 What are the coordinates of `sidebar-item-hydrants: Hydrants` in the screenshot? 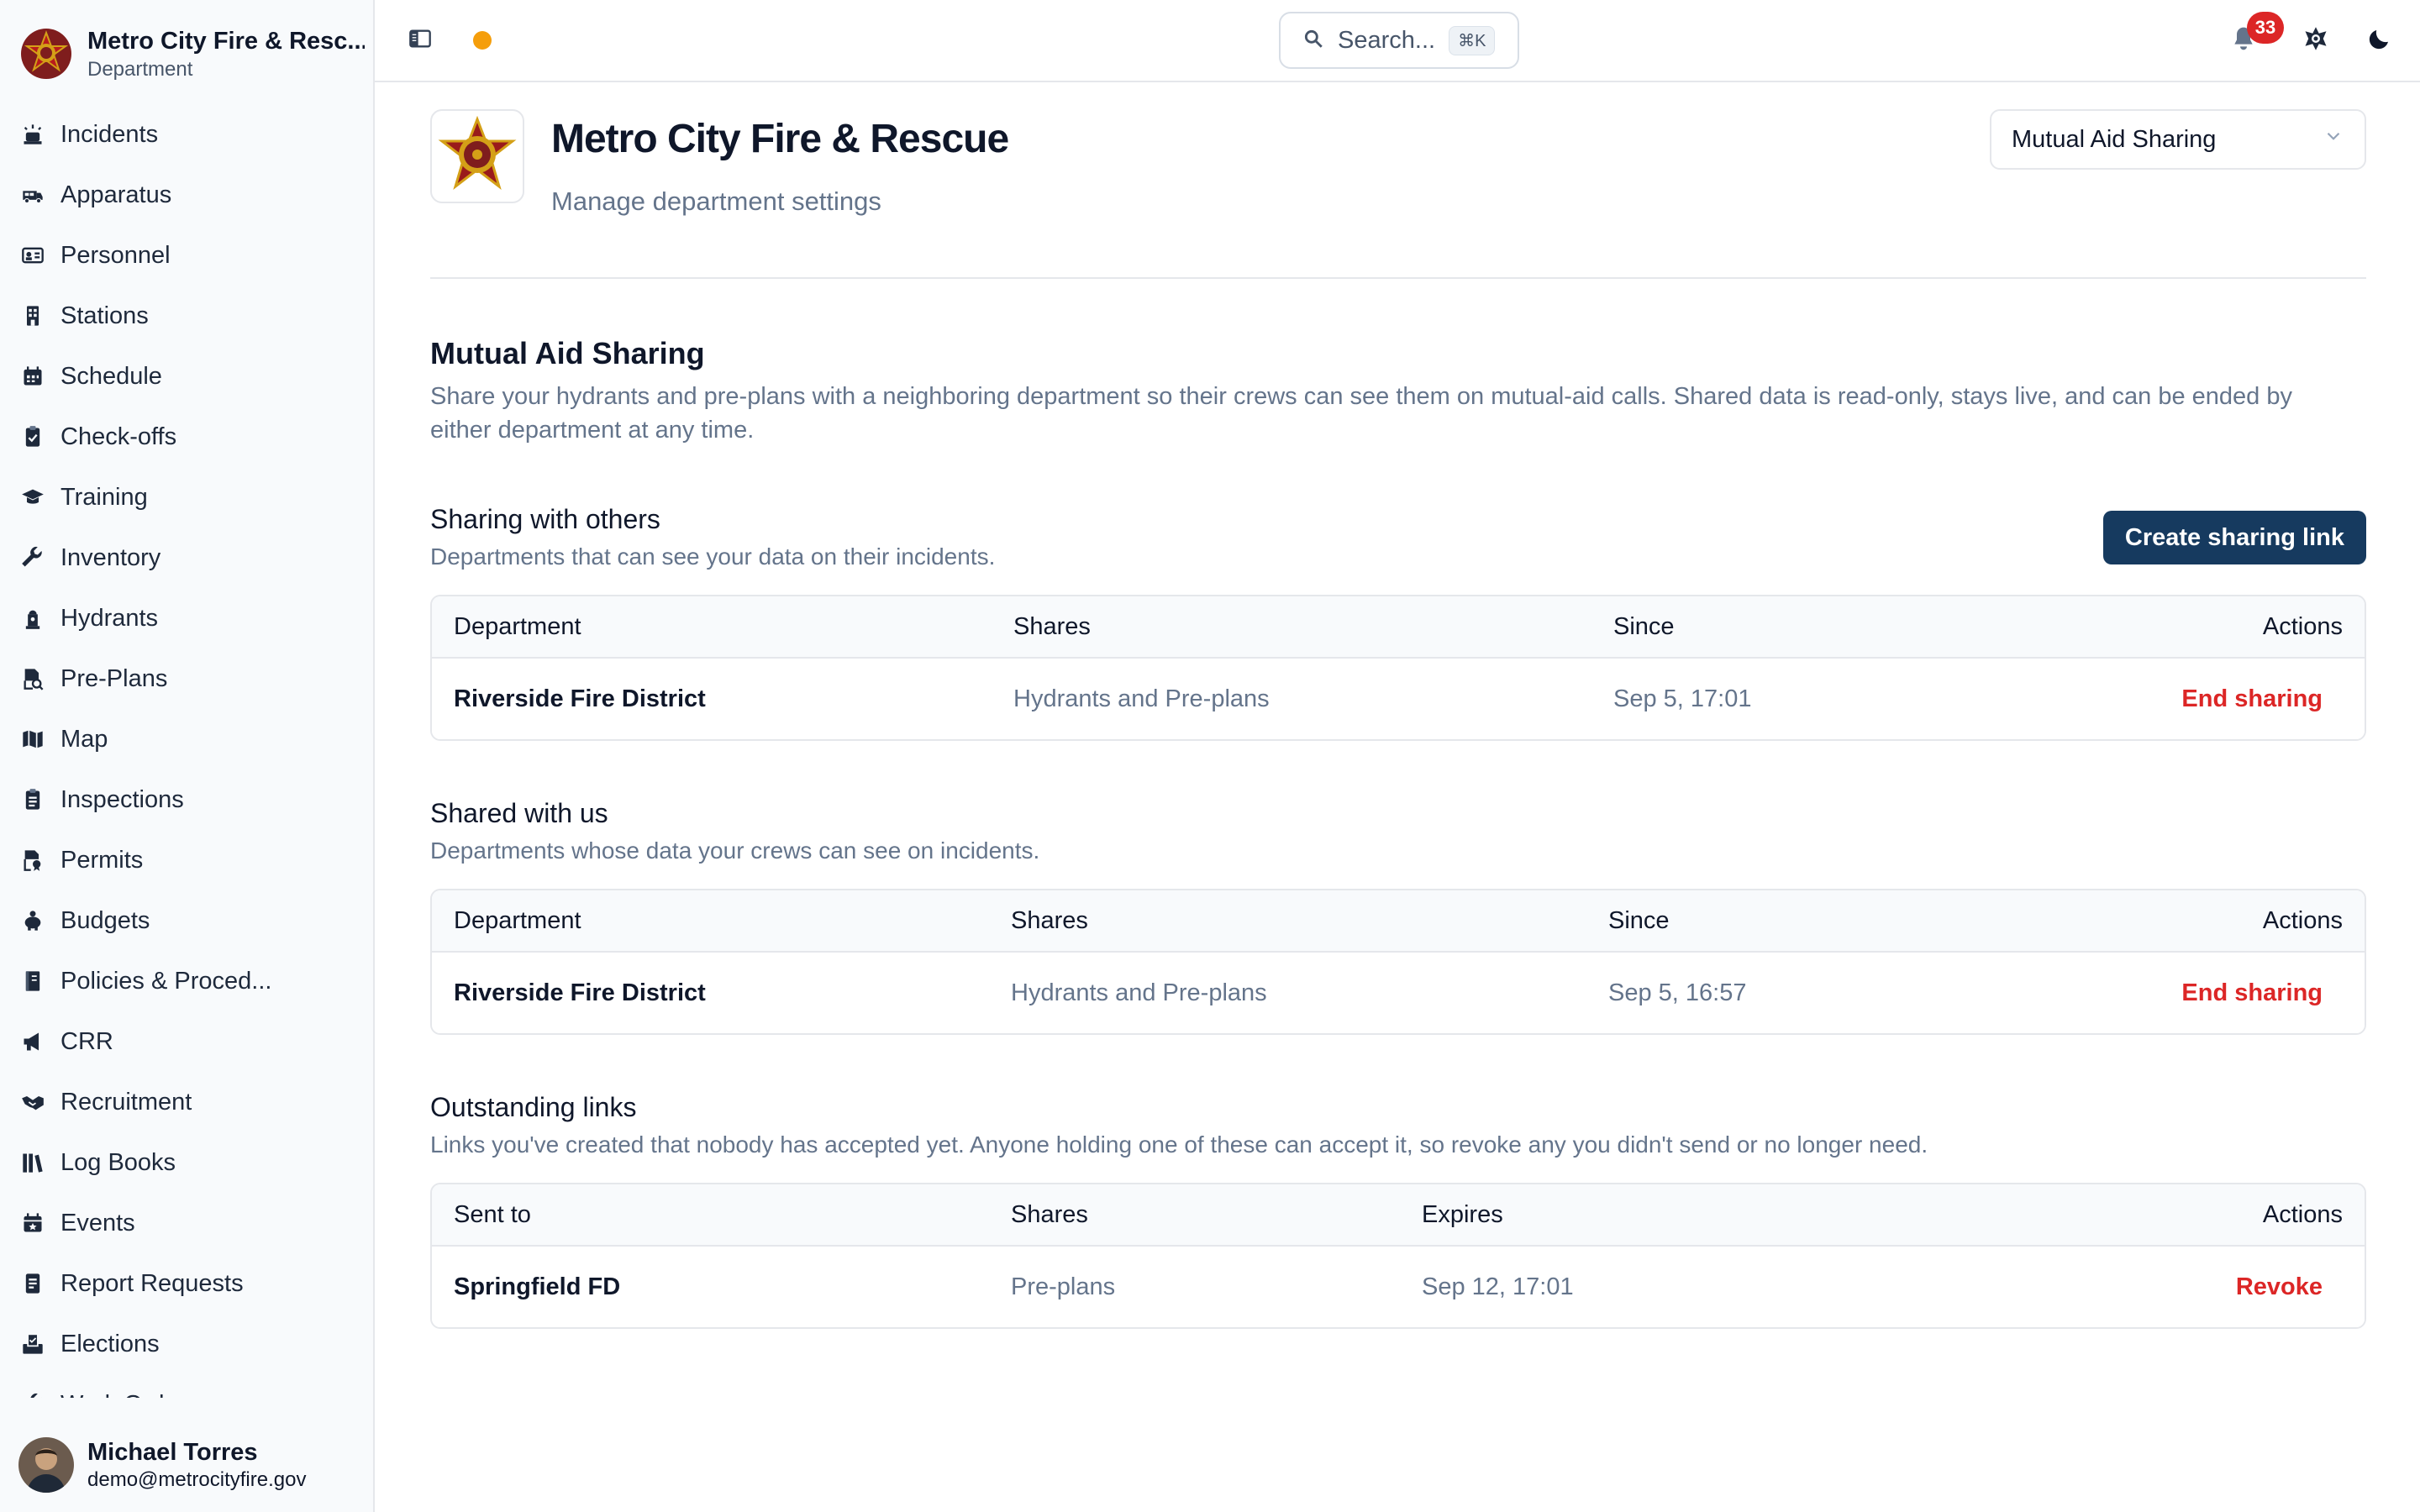 It's located at (187, 618).